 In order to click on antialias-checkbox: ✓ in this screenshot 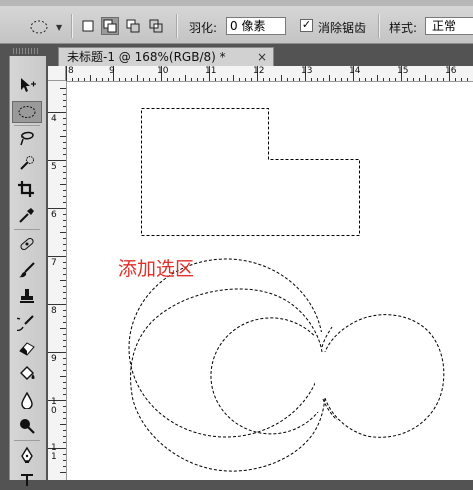, I will do `click(306, 25)`.